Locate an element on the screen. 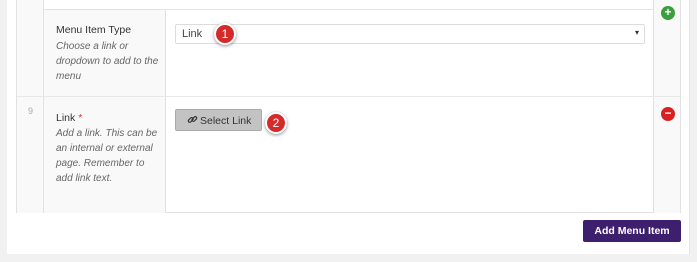 Image resolution: width=697 pixels, height=262 pixels. callout-badge-2: 2 is located at coordinates (276, 123).